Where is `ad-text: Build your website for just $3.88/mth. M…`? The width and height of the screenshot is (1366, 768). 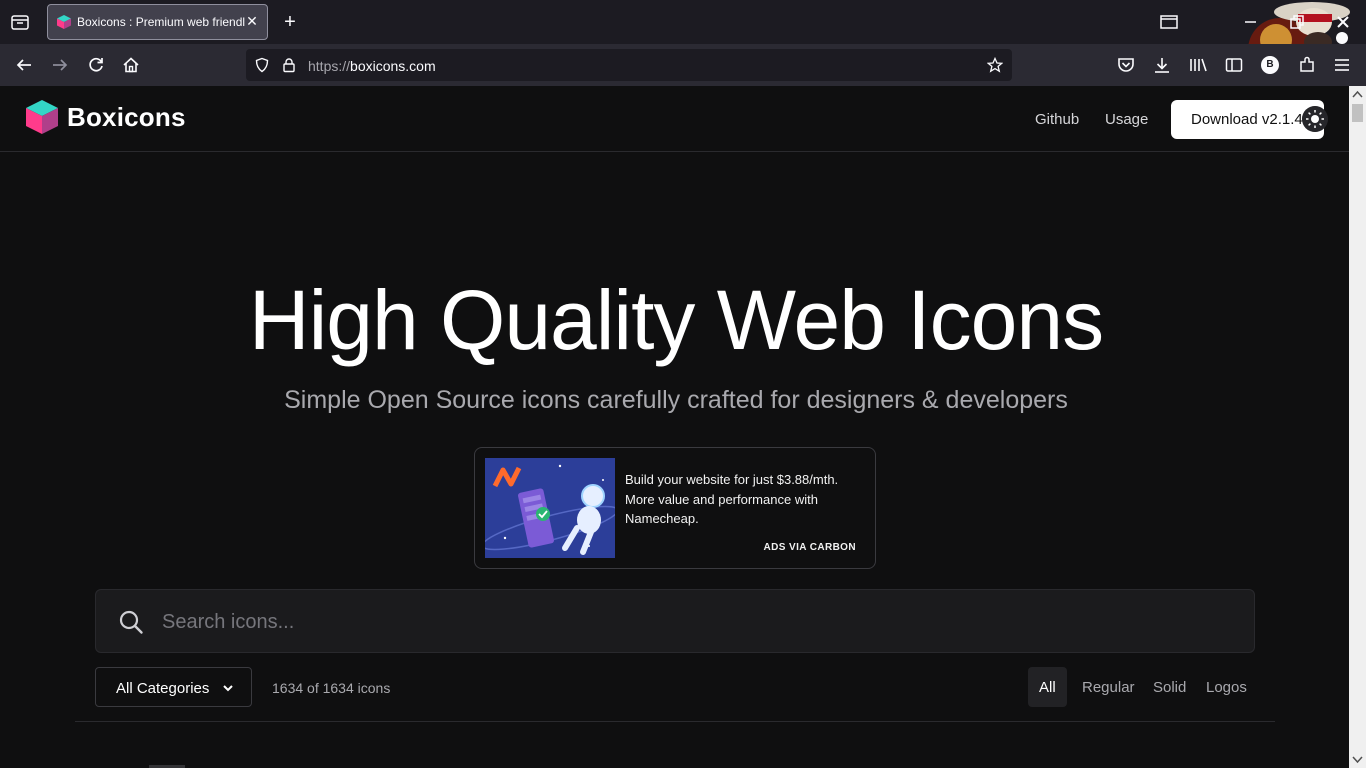
ad-text: Build your website for just $3.88/mth. M… is located at coordinates (745, 499).